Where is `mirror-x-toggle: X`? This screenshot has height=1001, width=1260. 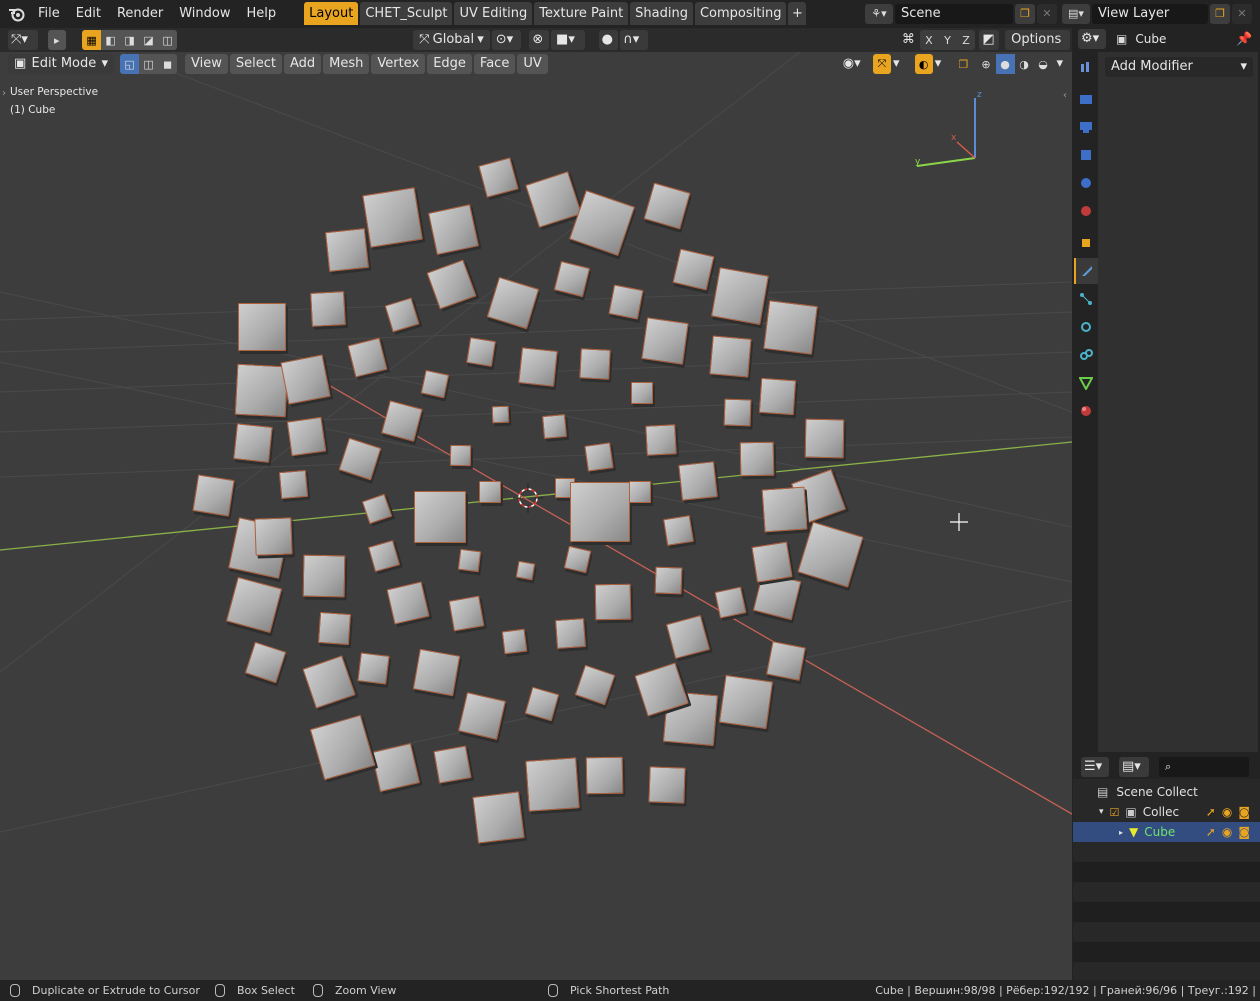 mirror-x-toggle: X is located at coordinates (929, 40).